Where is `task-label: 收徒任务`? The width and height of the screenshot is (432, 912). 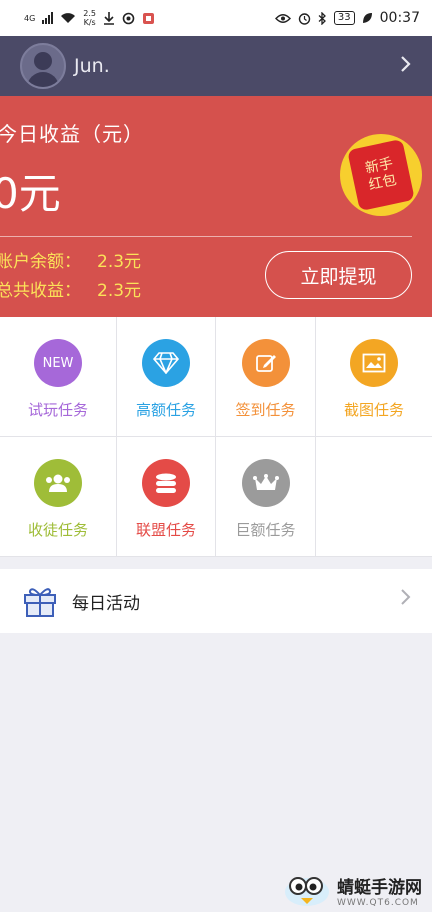 task-label: 收徒任务 is located at coordinates (57, 530).